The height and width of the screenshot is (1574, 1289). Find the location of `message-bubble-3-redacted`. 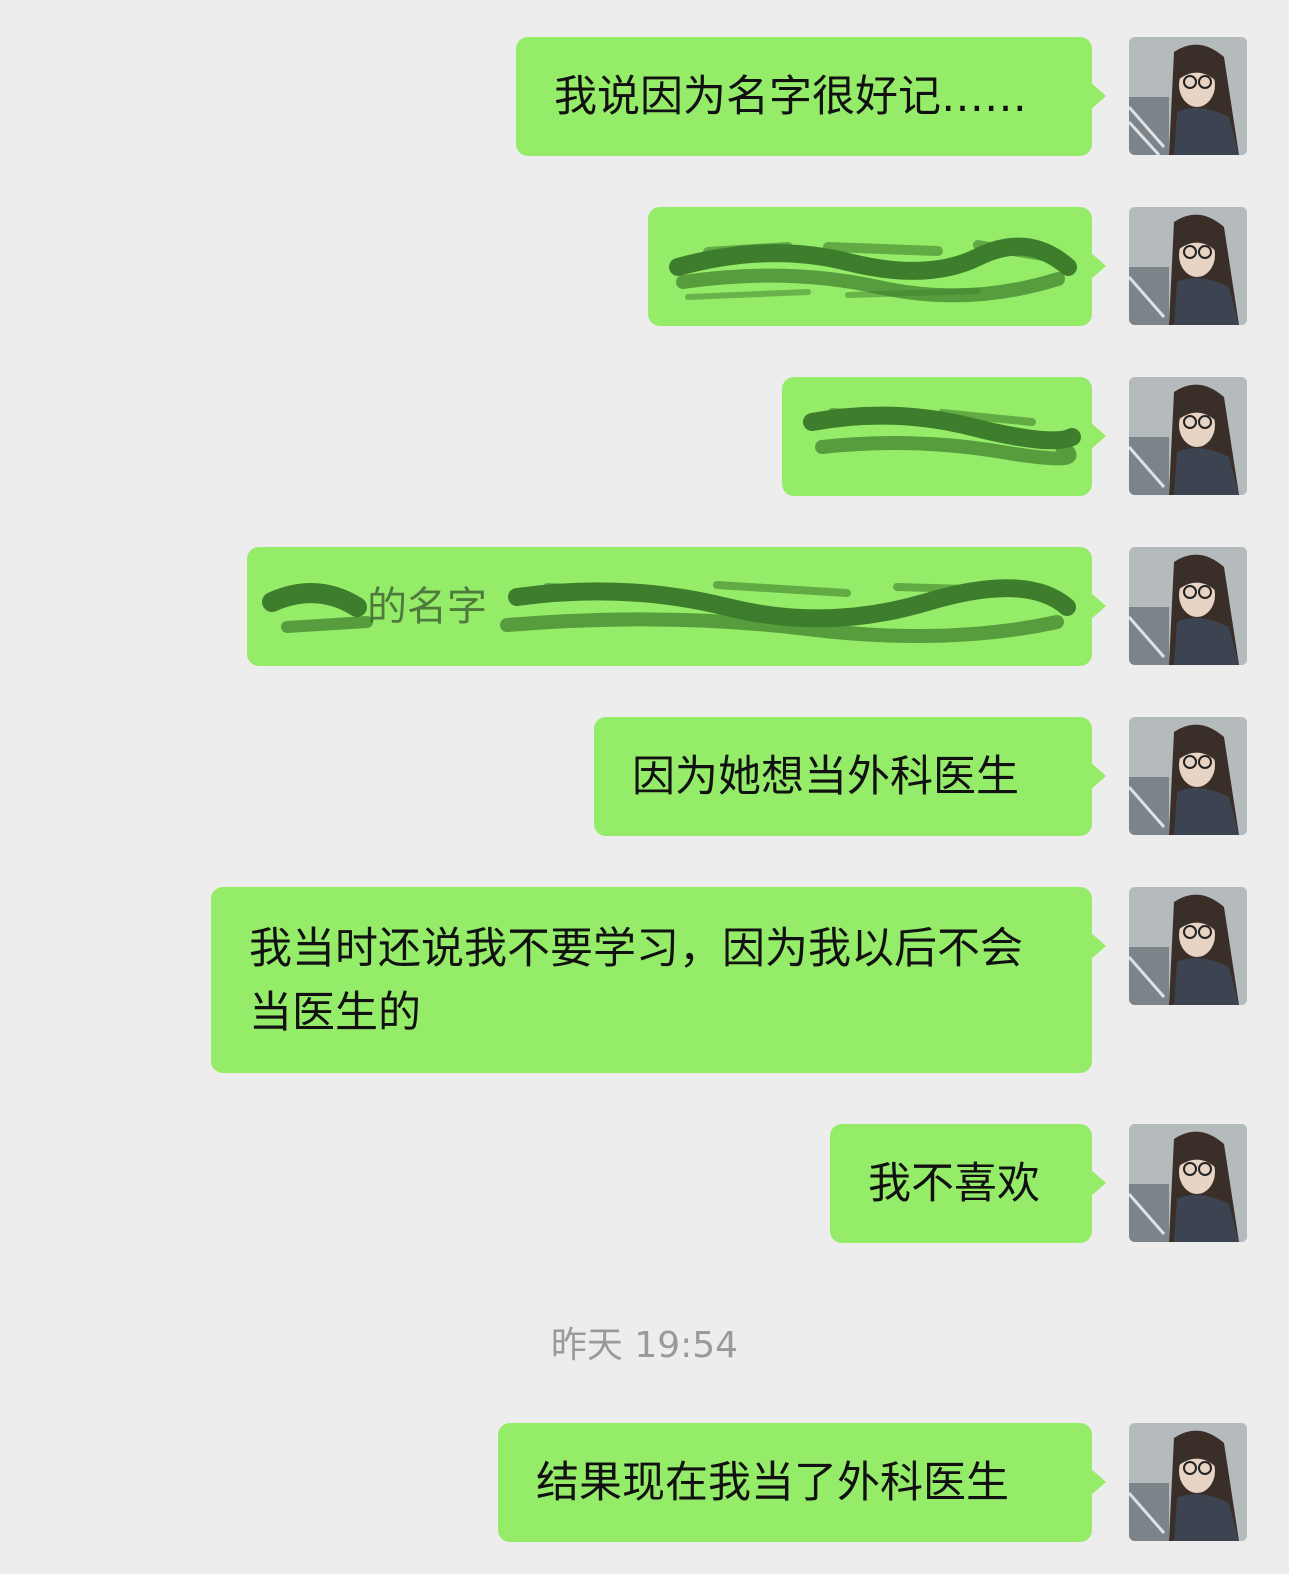

message-bubble-3-redacted is located at coordinates (944, 436).